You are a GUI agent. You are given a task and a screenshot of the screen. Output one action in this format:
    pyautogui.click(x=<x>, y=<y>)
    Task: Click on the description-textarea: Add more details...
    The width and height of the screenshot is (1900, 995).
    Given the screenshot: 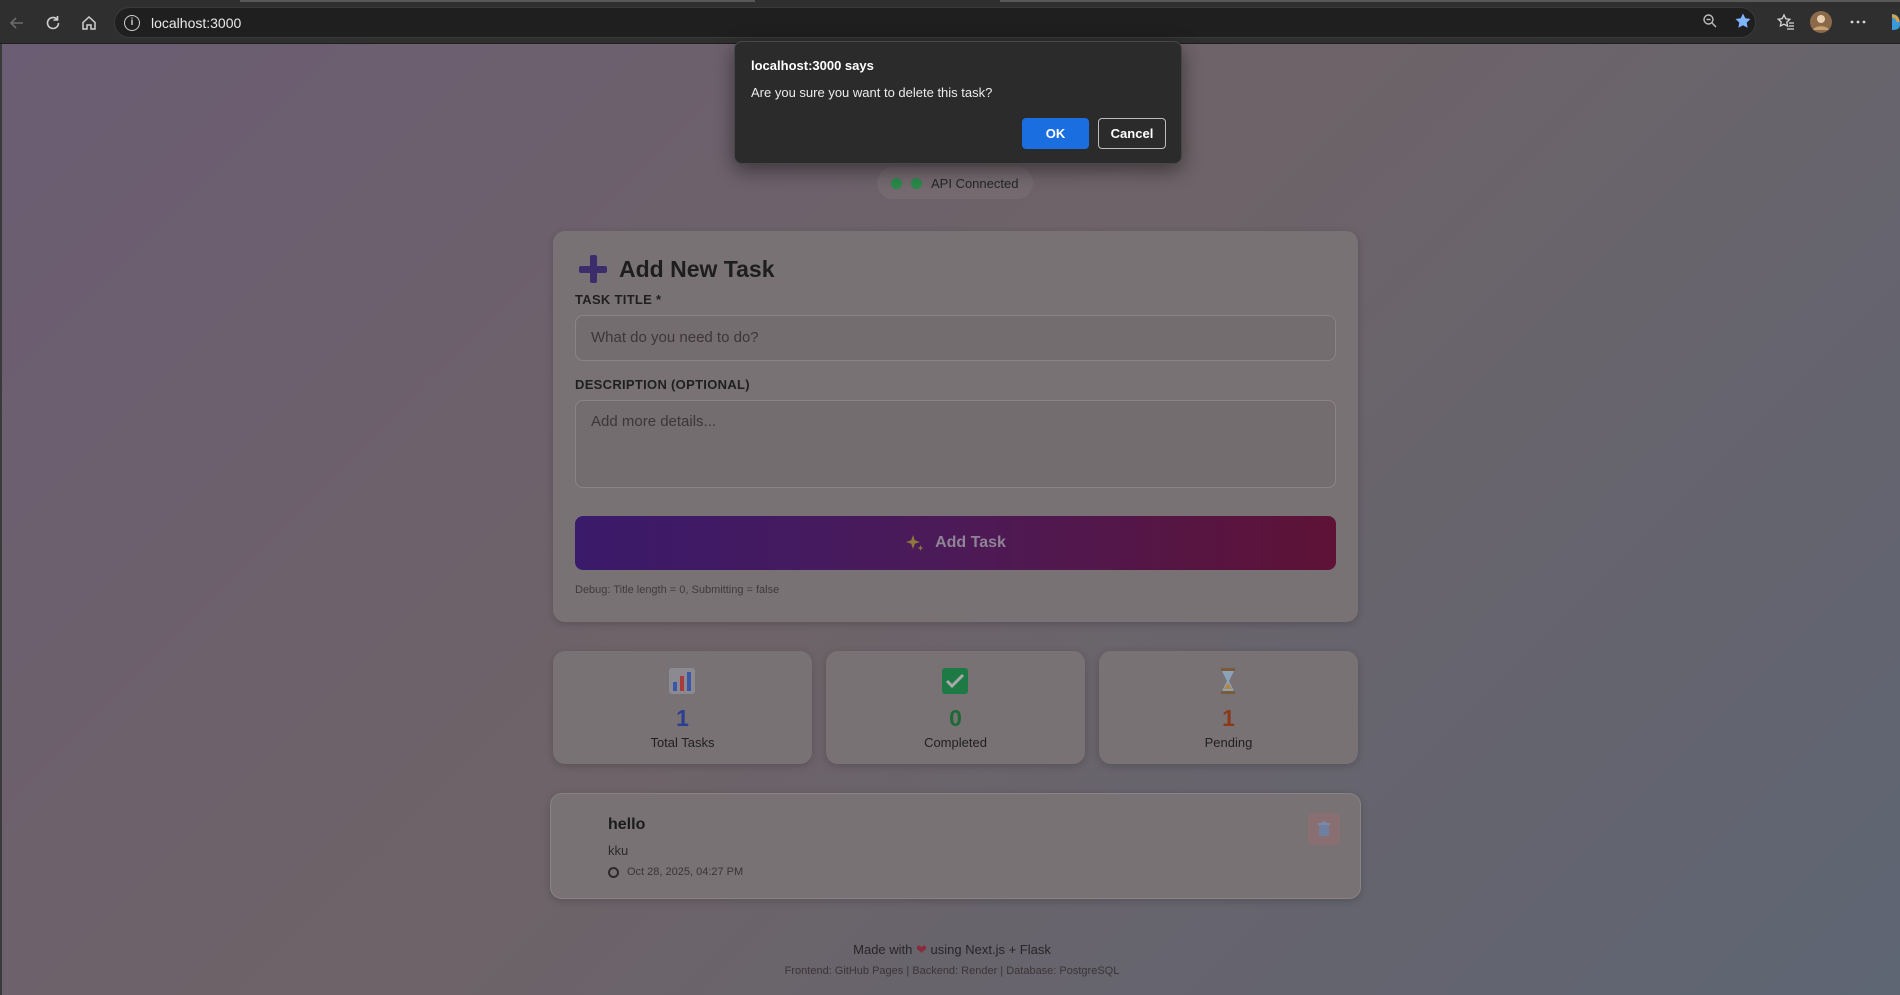 What is the action you would take?
    pyautogui.click(x=955, y=444)
    